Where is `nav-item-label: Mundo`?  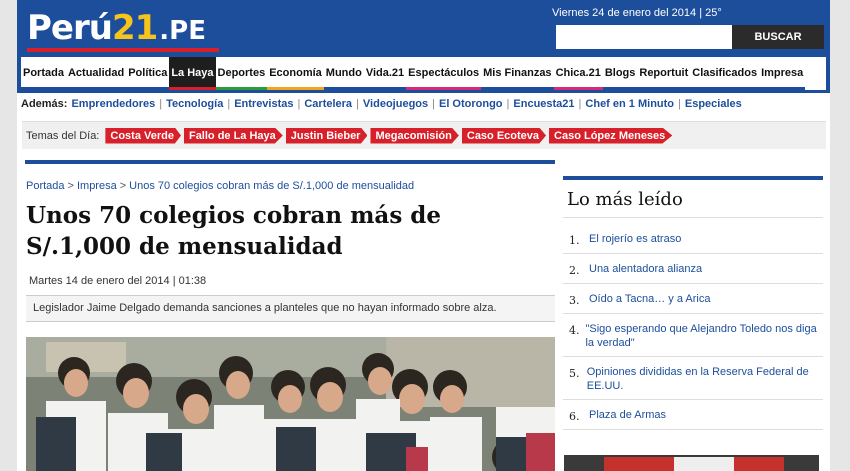
nav-item-label: Mundo is located at coordinates (343, 73).